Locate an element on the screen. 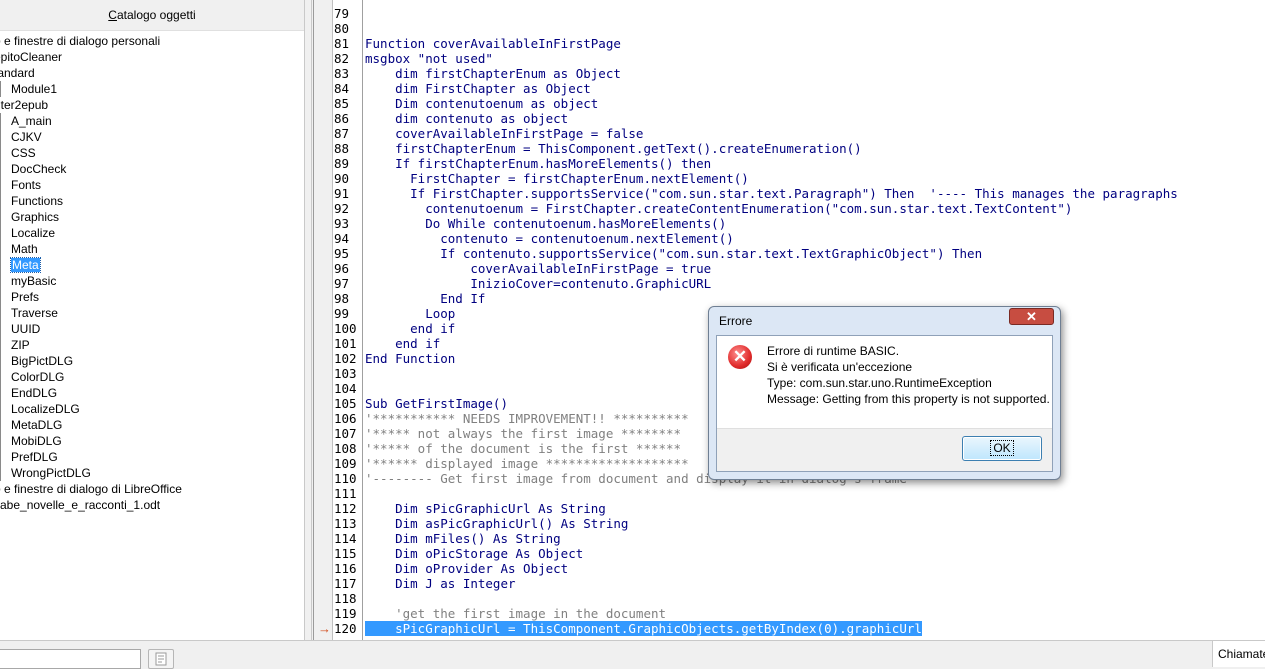  code-line: Dim oPicStorage As Object is located at coordinates (474, 553).